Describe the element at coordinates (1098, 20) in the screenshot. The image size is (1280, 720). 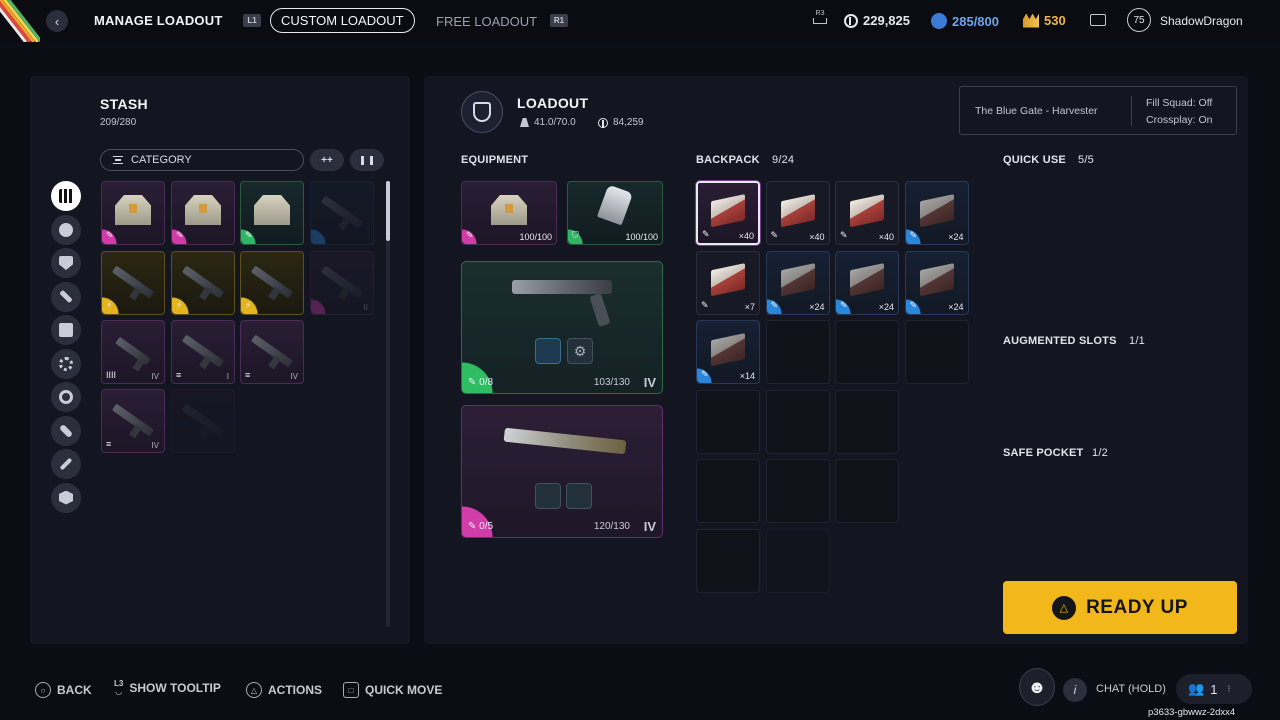
I see `mail-icon` at that location.